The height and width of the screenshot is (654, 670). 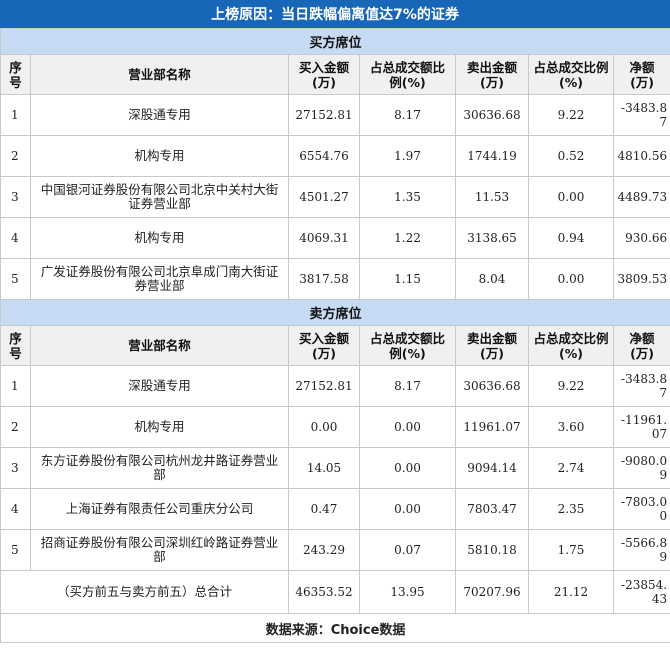 What do you see at coordinates (159, 74) in the screenshot?
I see `col-header-name: 营业部名称` at bounding box center [159, 74].